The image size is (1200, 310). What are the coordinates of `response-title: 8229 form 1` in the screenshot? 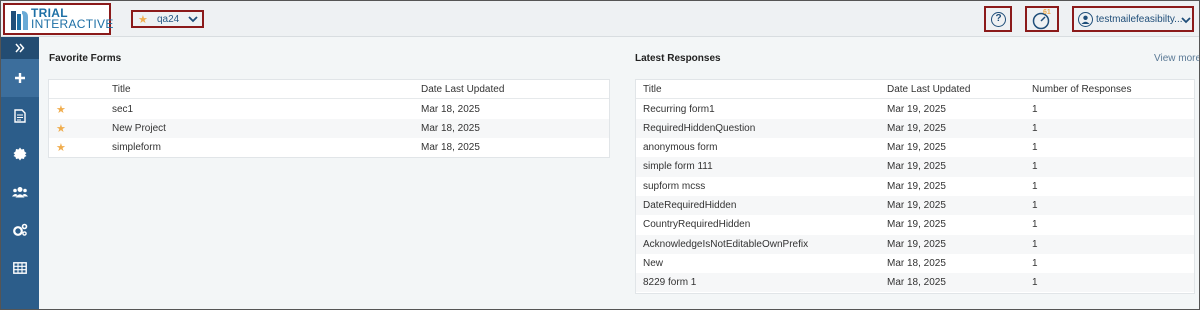 It's located at (670, 283).